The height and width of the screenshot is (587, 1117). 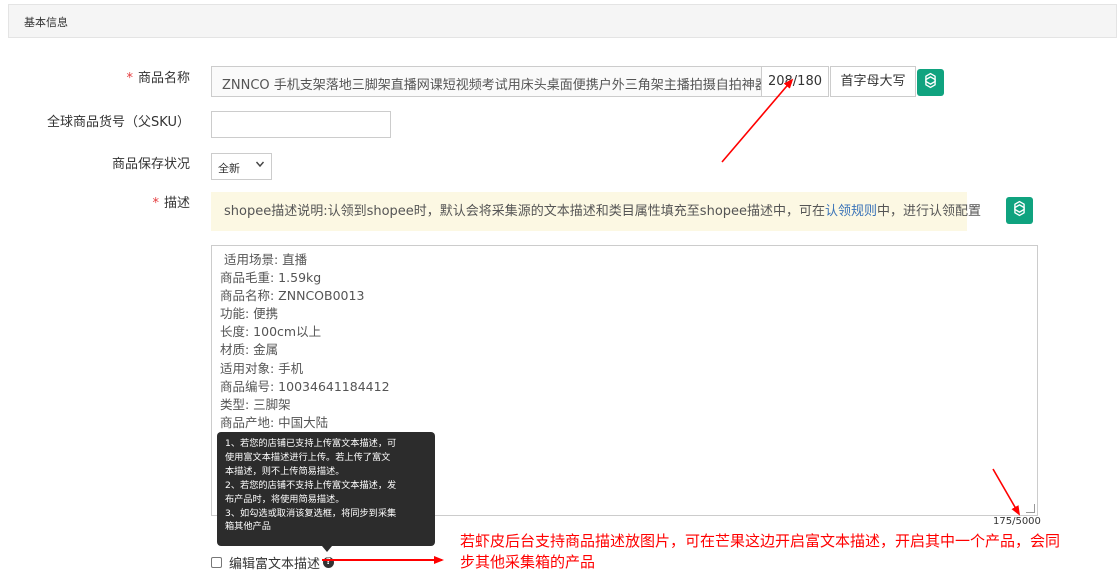 What do you see at coordinates (1030, 508) in the screenshot?
I see `resize-handle` at bounding box center [1030, 508].